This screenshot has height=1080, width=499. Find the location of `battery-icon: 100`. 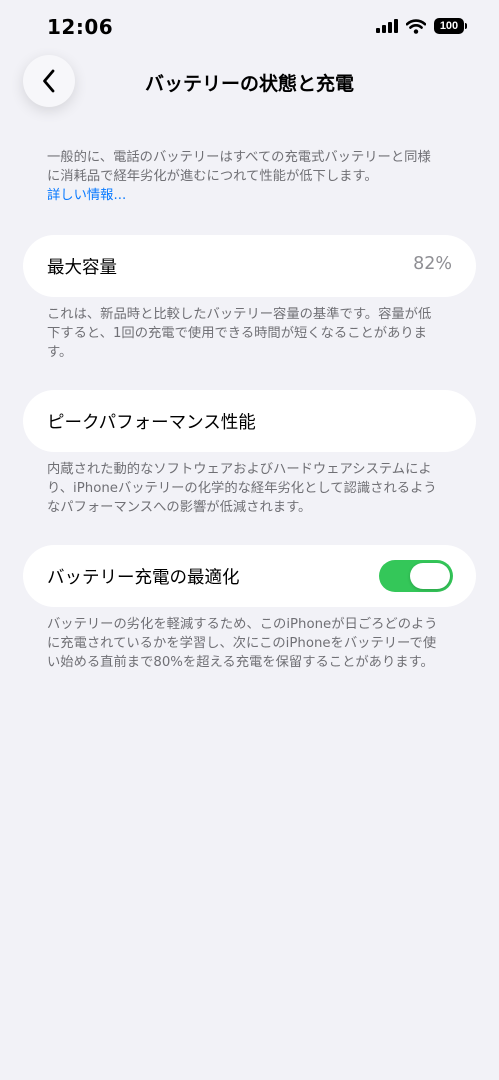

battery-icon: 100 is located at coordinates (450, 26).